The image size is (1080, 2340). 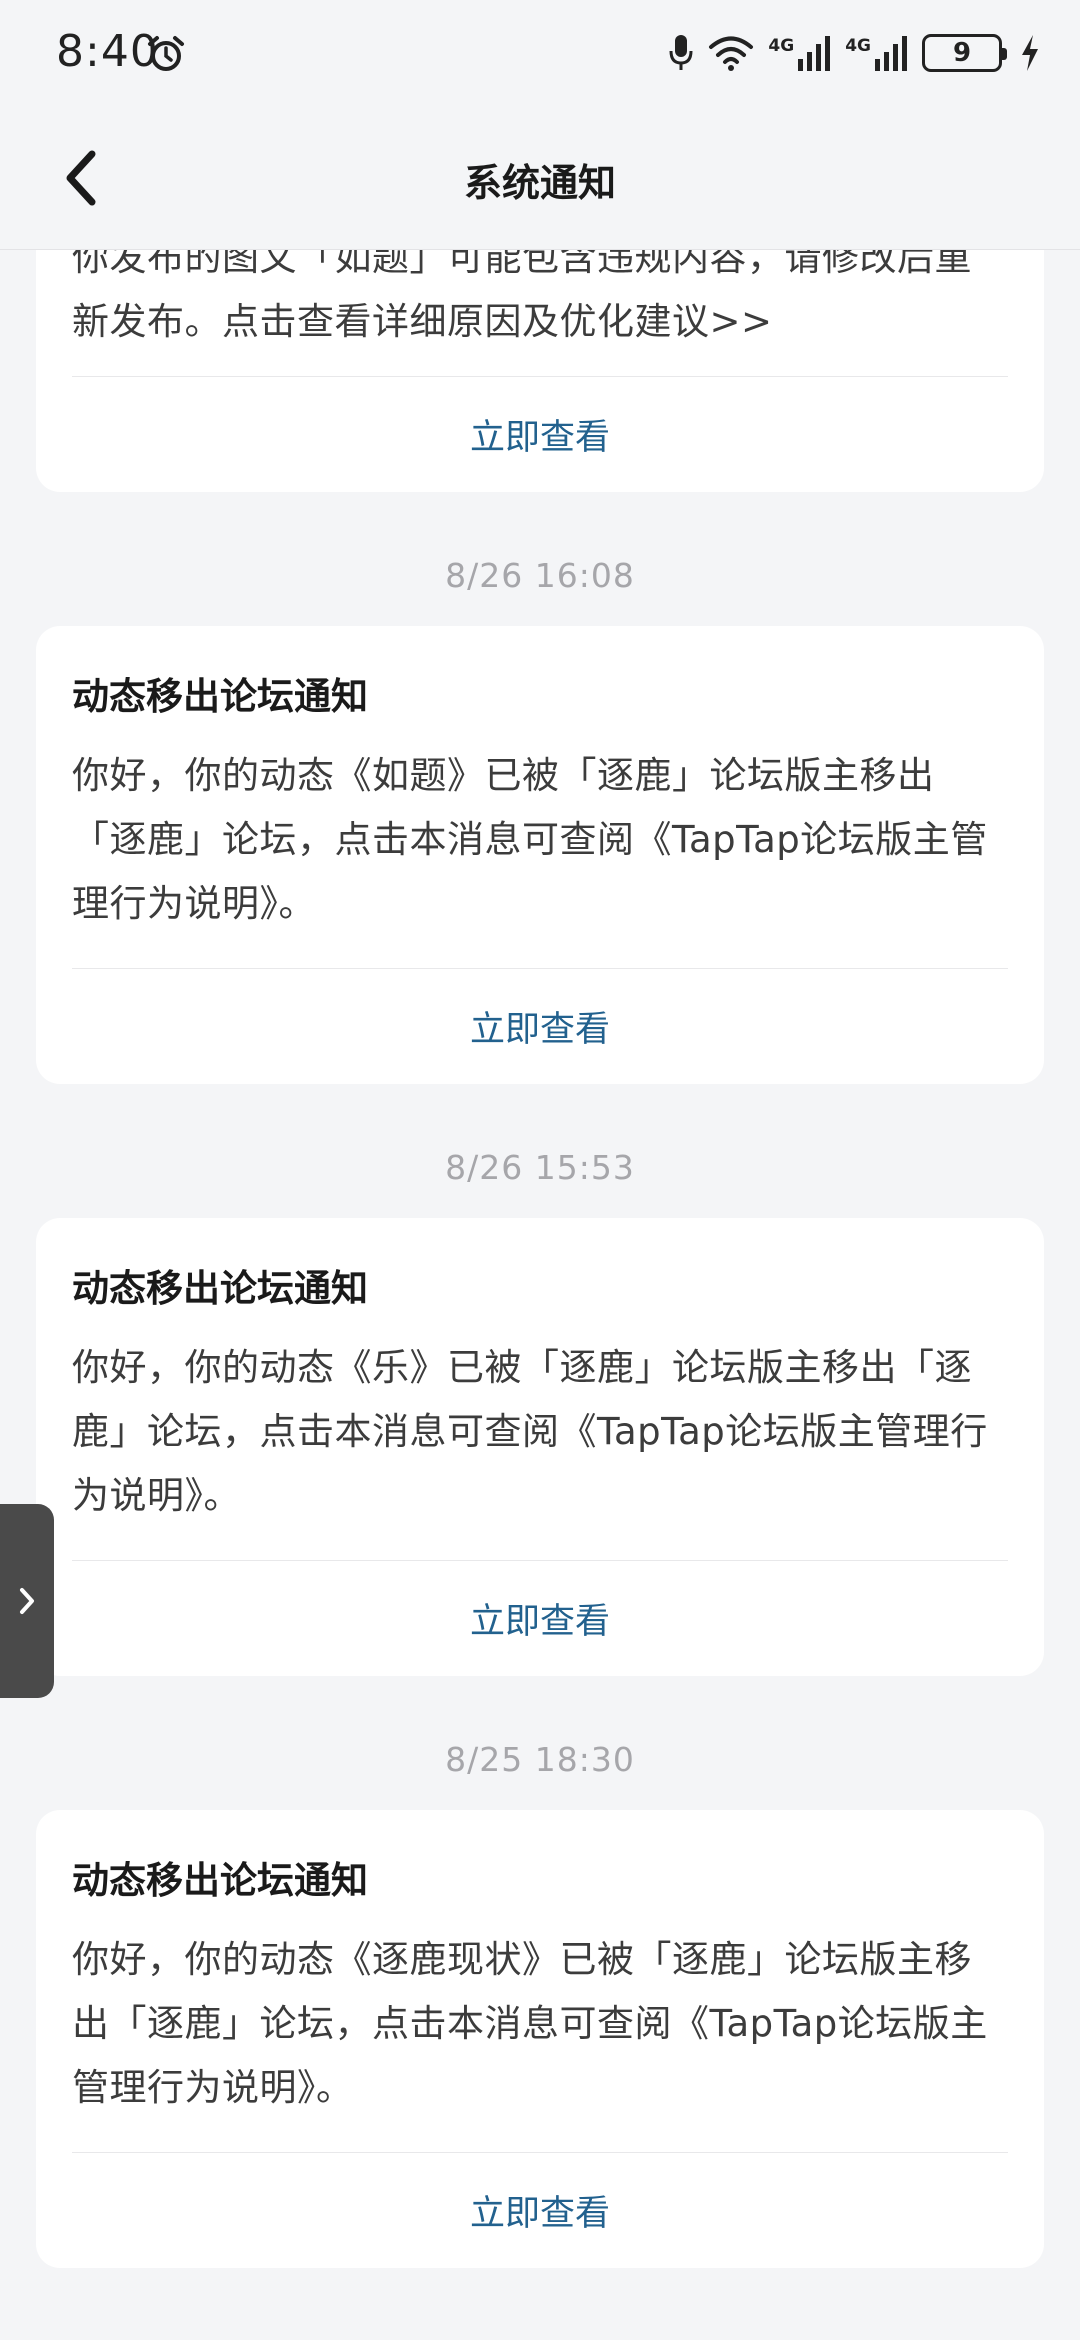 I want to click on notification-timestamp: 8/26 16:08, so click(x=540, y=575).